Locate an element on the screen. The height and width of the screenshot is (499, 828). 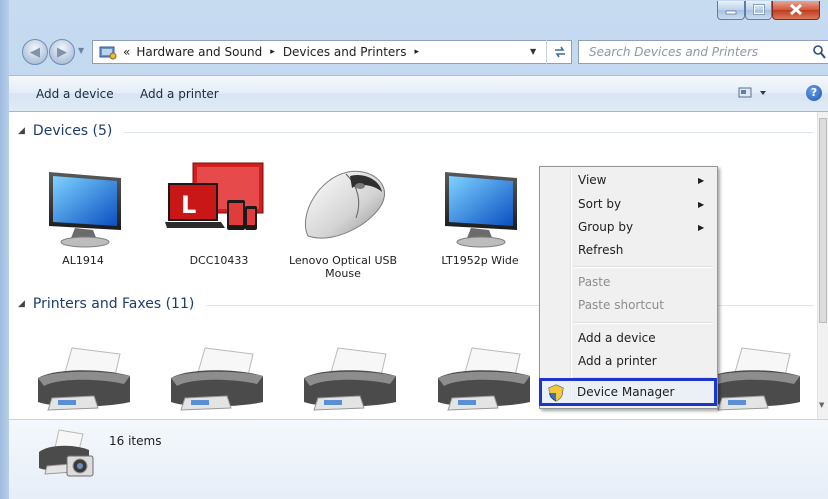
device-label: AL1914 is located at coordinates (83, 260).